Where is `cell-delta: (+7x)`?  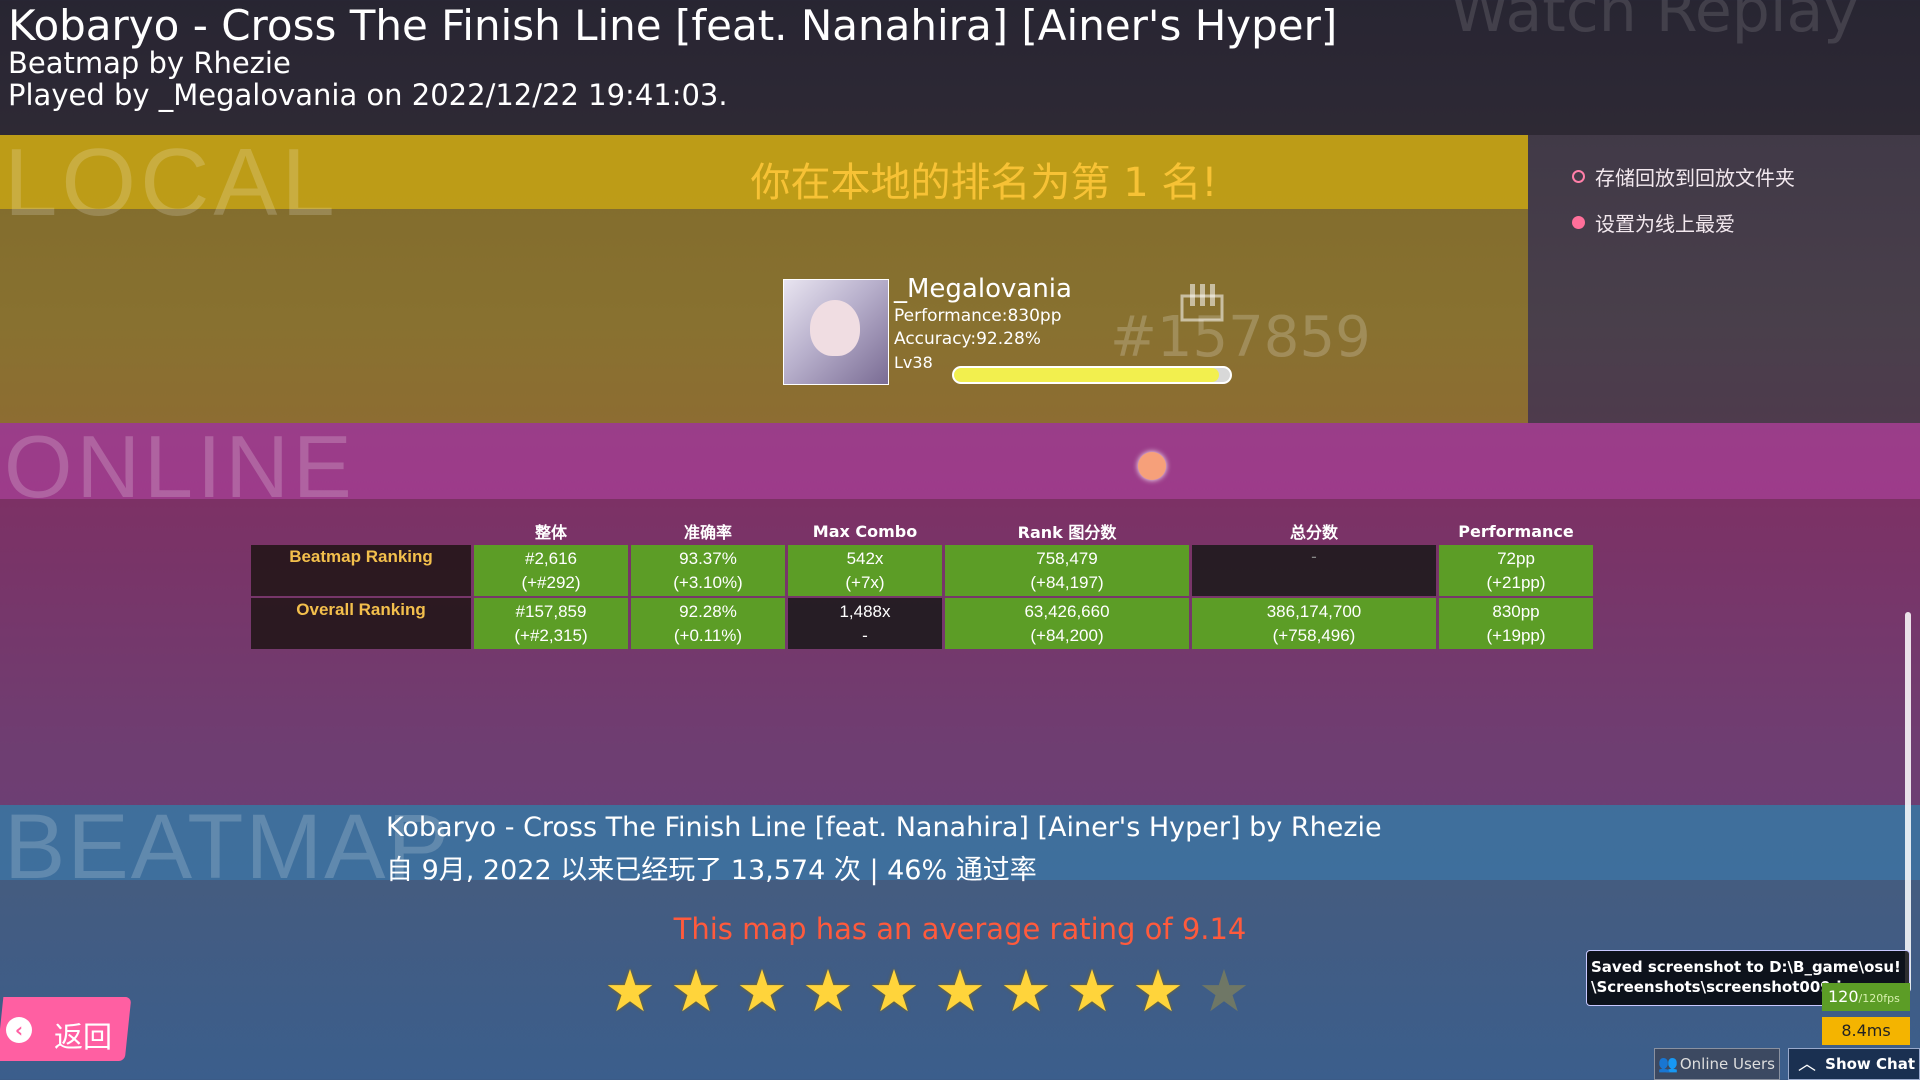 cell-delta: (+7x) is located at coordinates (865, 582).